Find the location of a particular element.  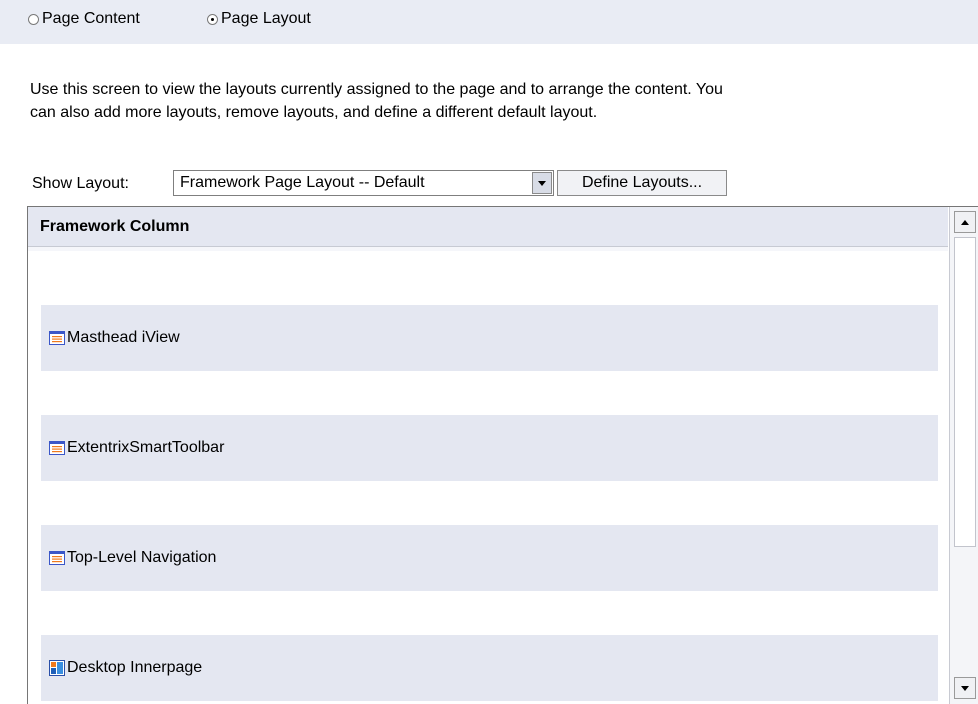

view-toggle-bar: Page Content Page Layout is located at coordinates (489, 22).